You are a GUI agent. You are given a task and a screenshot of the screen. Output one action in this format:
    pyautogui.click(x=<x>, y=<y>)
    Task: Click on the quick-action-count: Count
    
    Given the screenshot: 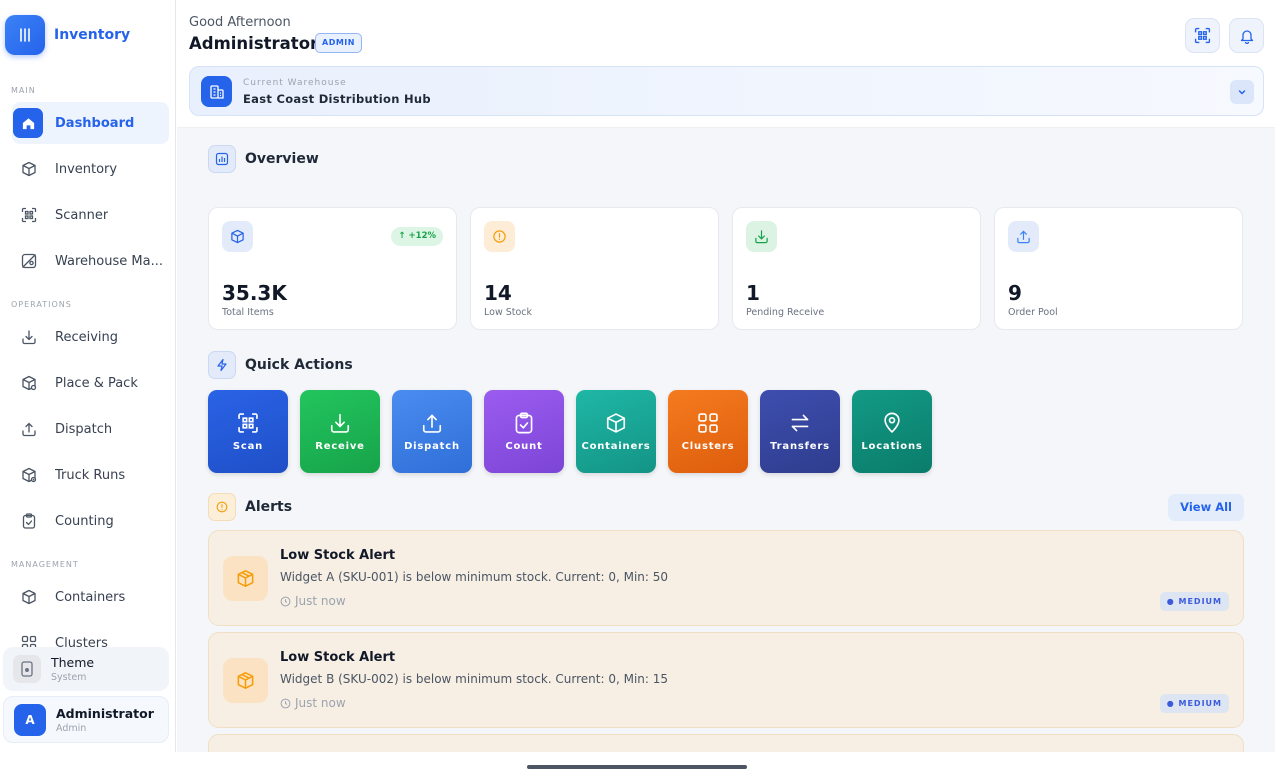 What is the action you would take?
    pyautogui.click(x=524, y=431)
    